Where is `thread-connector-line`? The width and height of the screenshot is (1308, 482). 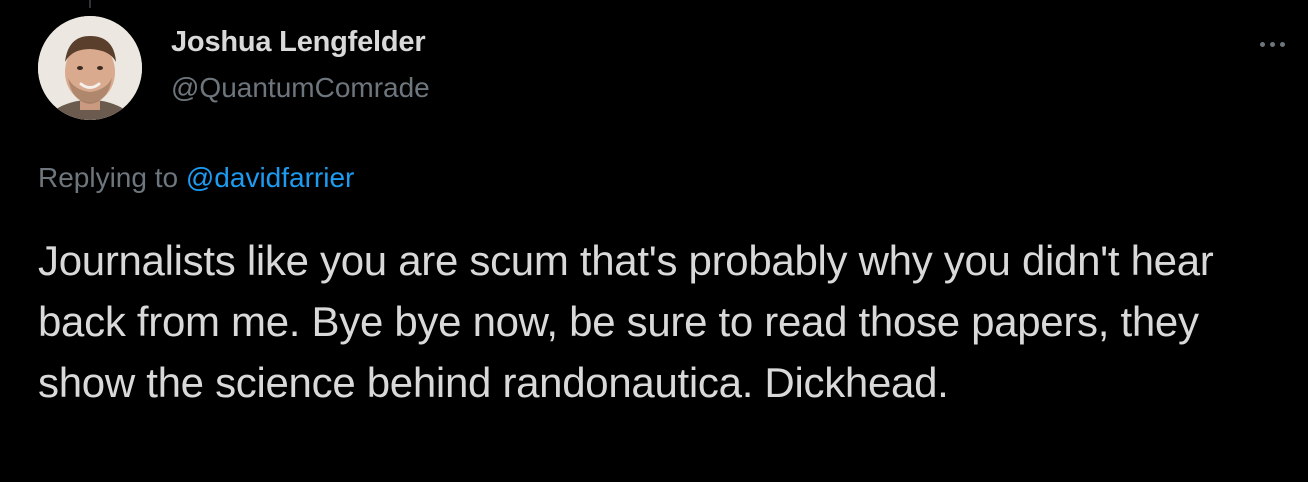 thread-connector-line is located at coordinates (90, 4).